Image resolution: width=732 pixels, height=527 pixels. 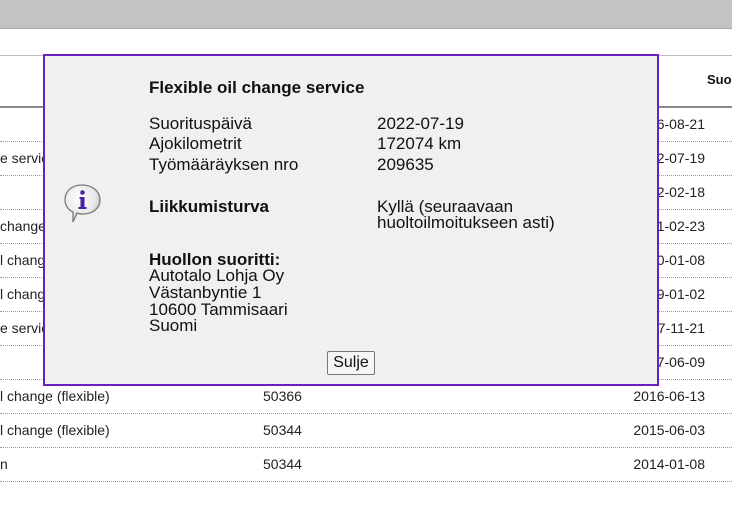 What do you see at coordinates (195, 143) in the screenshot?
I see `km-label: Ajokilometrit` at bounding box center [195, 143].